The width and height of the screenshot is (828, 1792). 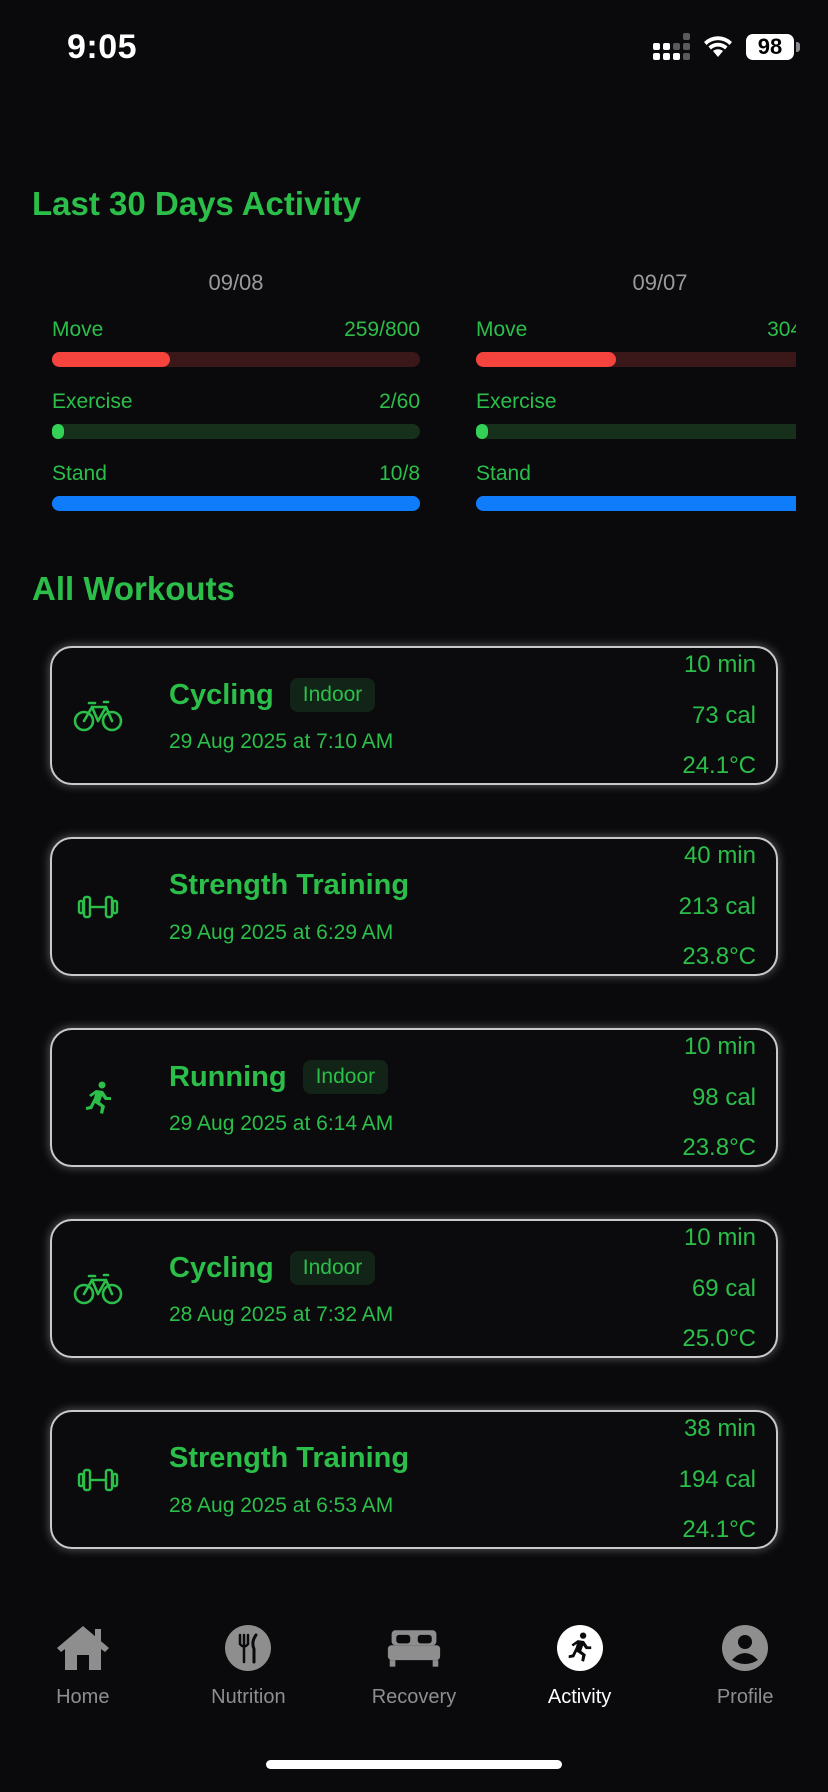 I want to click on tab-recovery: Recovery, so click(x=414, y=1675).